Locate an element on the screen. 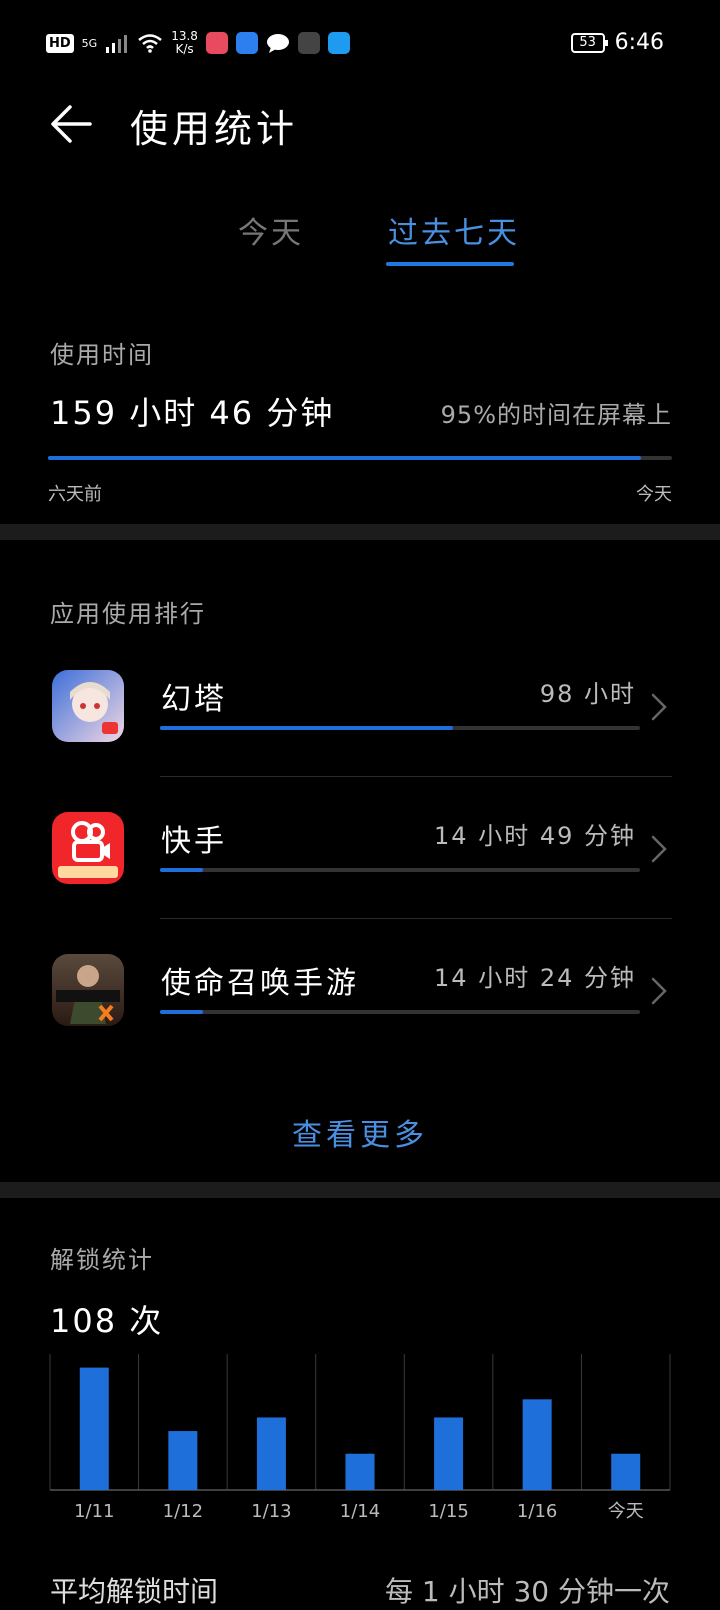 This screenshot has width=720, height=1610. chart-tick-label: 1/13 is located at coordinates (271, 1511).